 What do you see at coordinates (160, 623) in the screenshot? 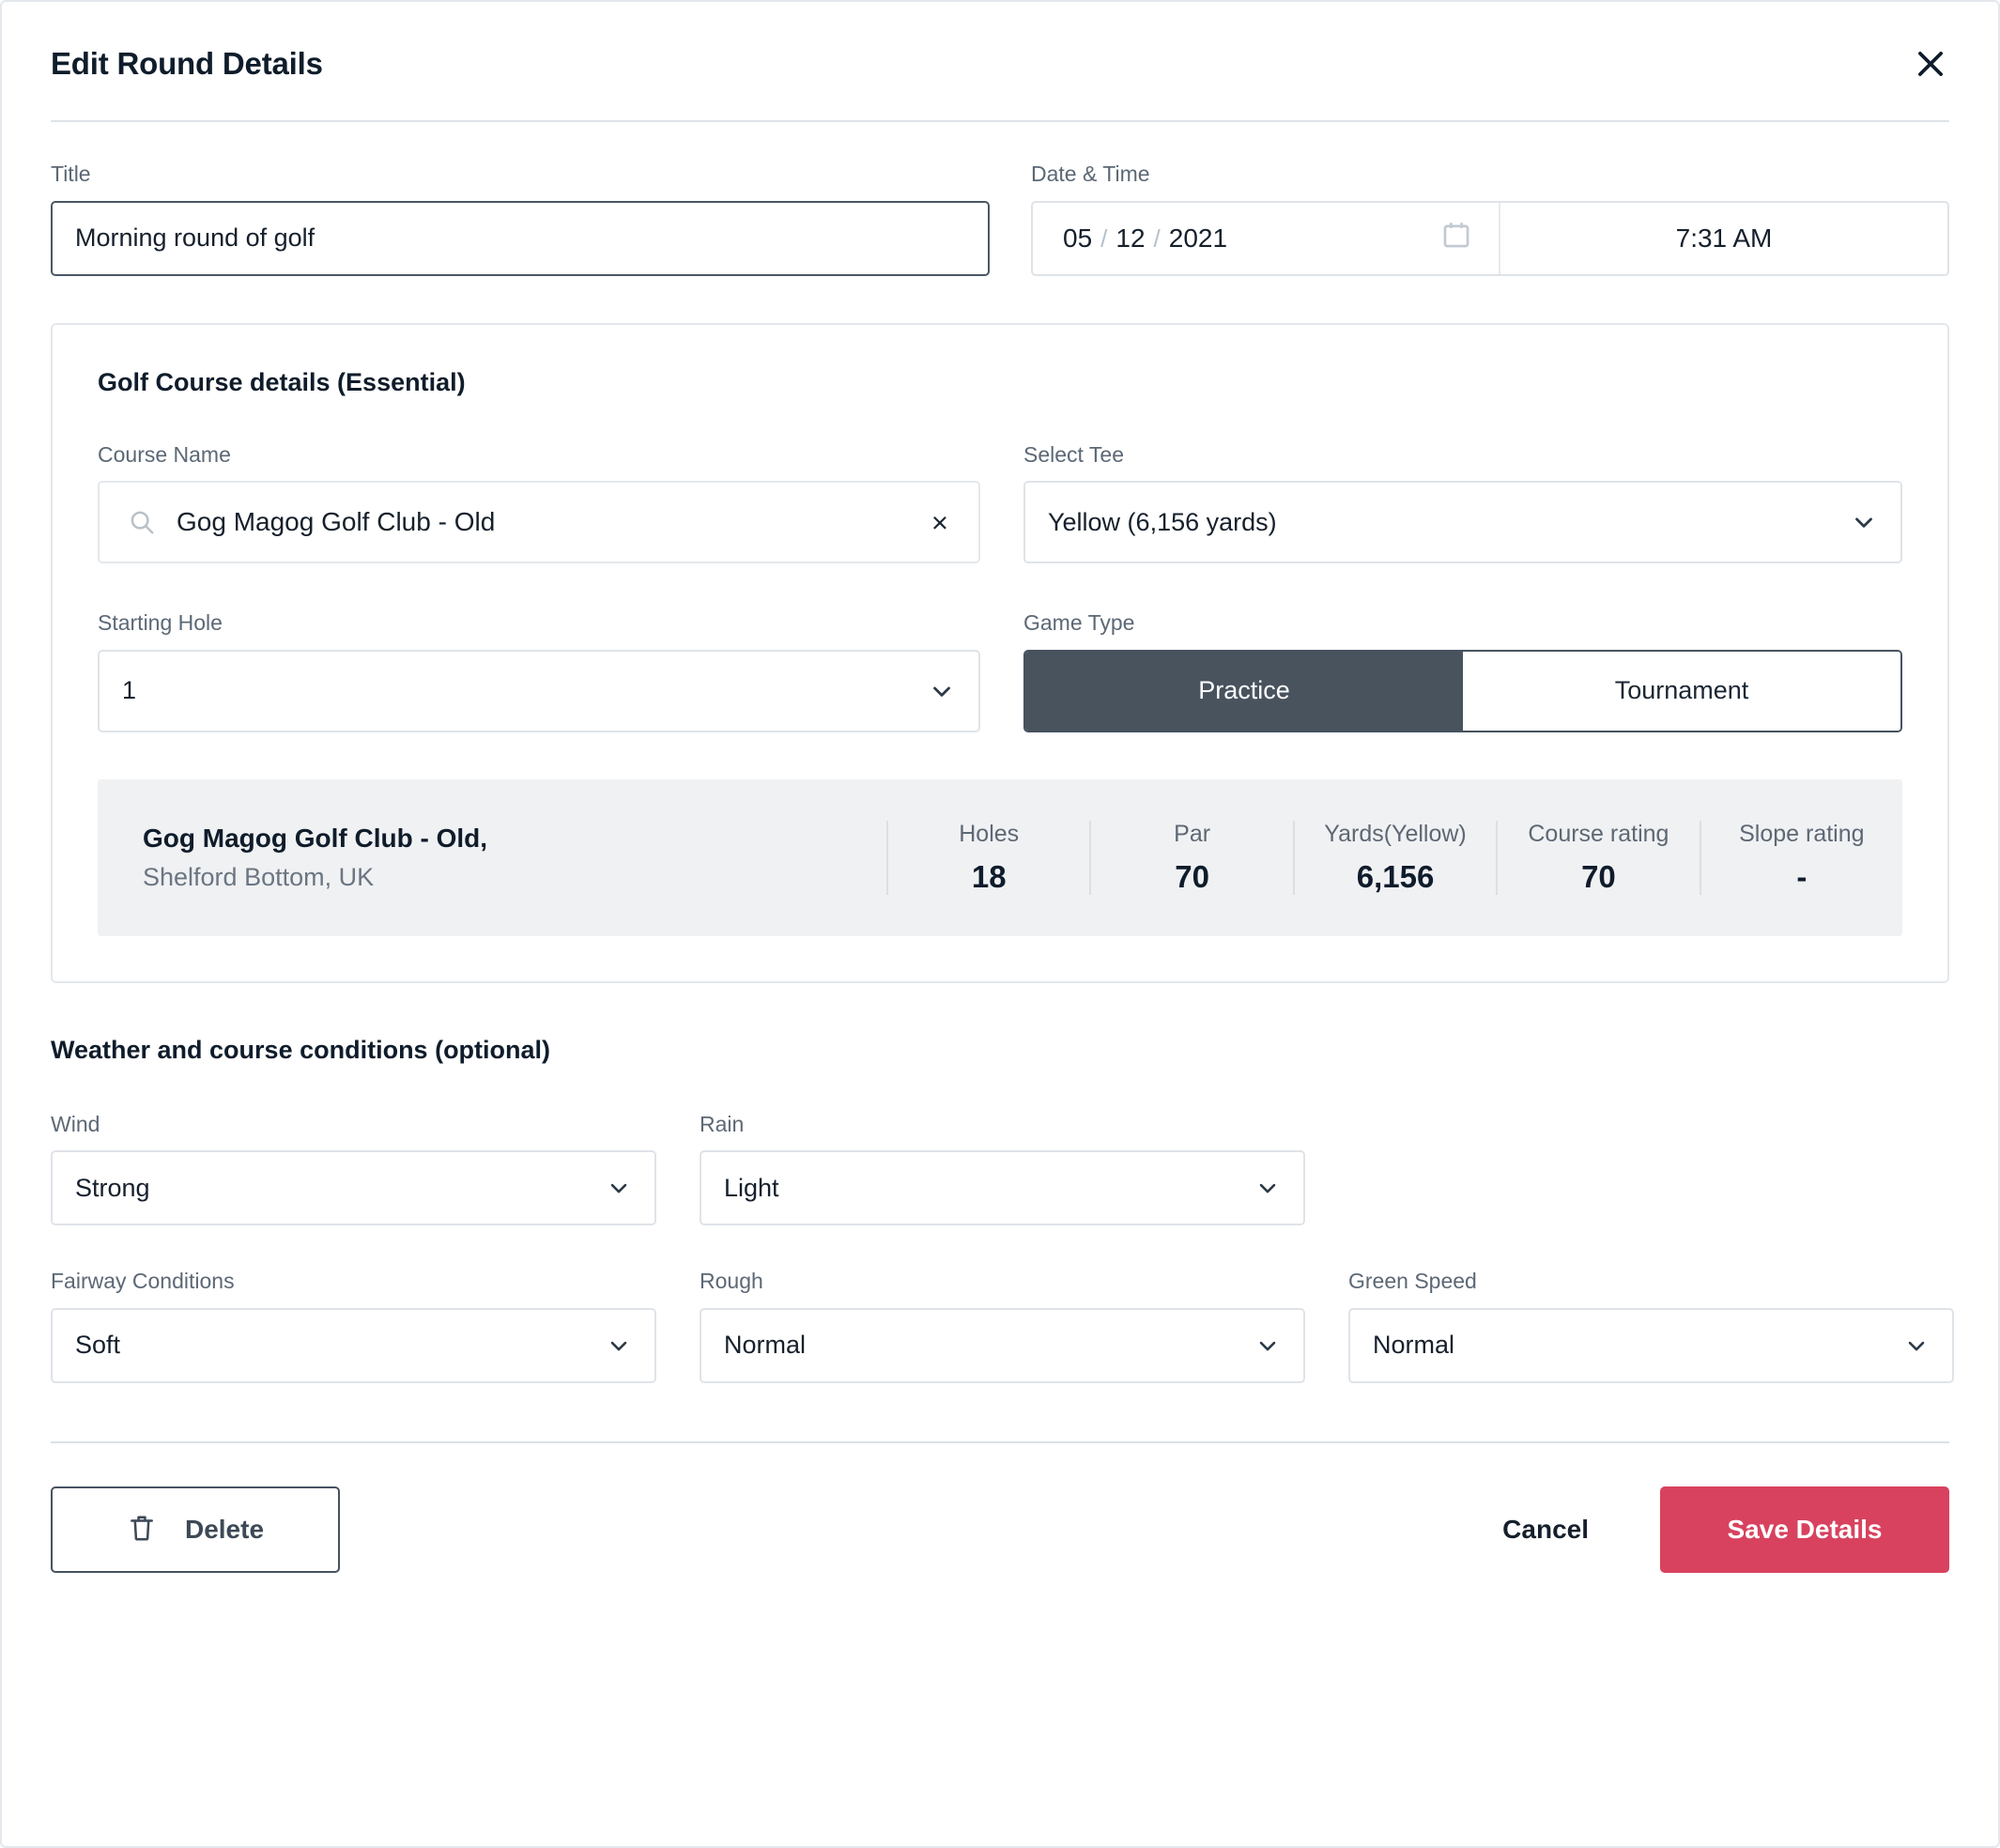
I see `starting-hole-label: Starting Hole` at bounding box center [160, 623].